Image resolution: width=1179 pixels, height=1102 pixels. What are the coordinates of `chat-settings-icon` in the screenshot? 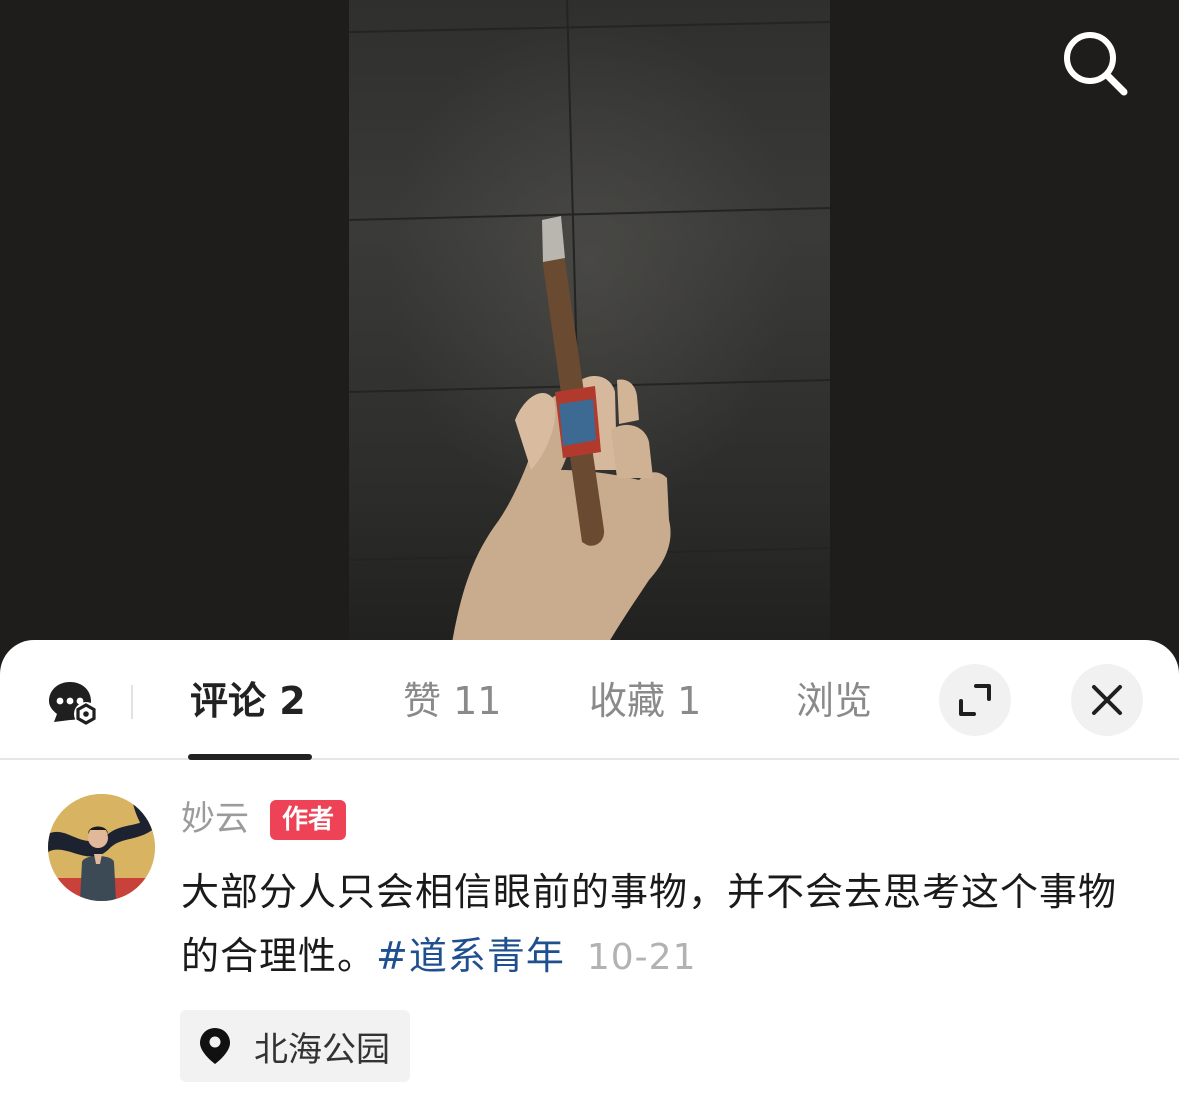 It's located at (73, 704).